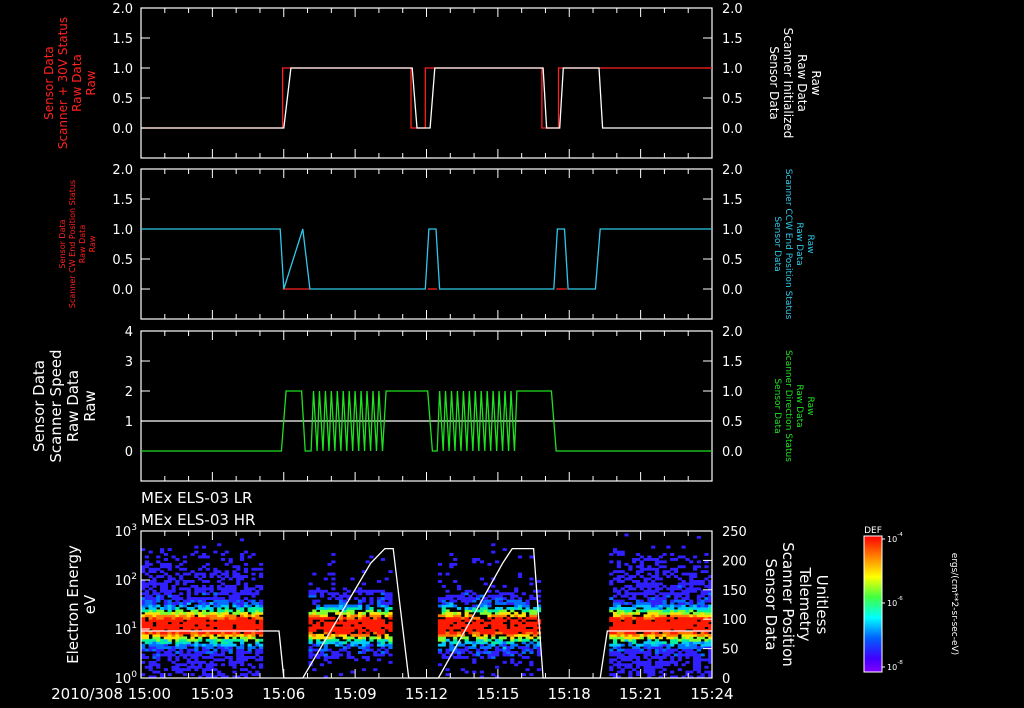 This screenshot has height=708, width=1024. I want to click on tick-exponent: 3, so click(134, 528).